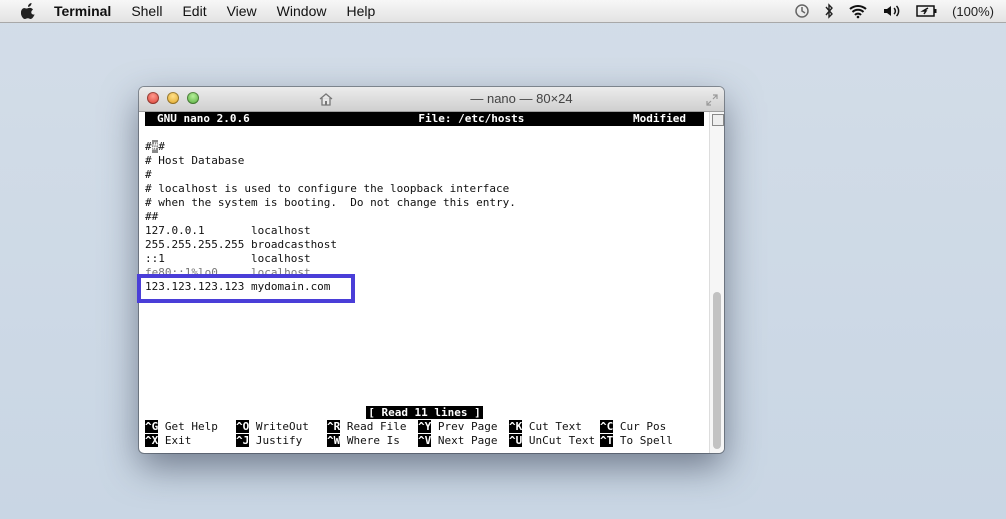  What do you see at coordinates (28, 11) in the screenshot?
I see `apple-icon` at bounding box center [28, 11].